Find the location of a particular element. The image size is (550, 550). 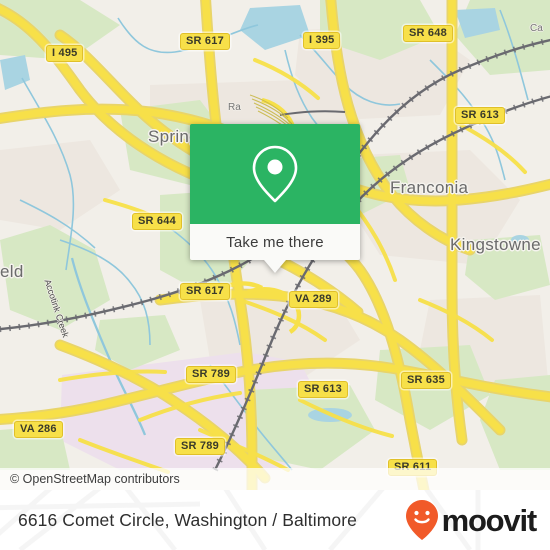

shield-sr-635: SR 635 is located at coordinates (426, 380).